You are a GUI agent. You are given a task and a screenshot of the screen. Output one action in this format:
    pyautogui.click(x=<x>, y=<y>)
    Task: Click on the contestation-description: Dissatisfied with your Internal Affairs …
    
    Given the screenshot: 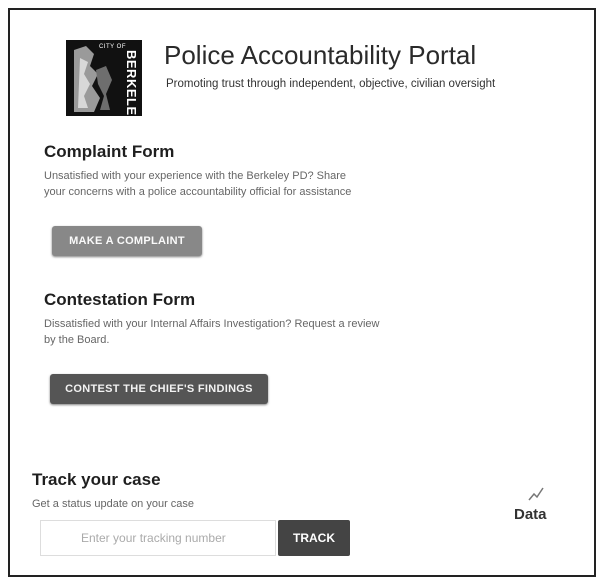 What is the action you would take?
    pyautogui.click(x=212, y=332)
    